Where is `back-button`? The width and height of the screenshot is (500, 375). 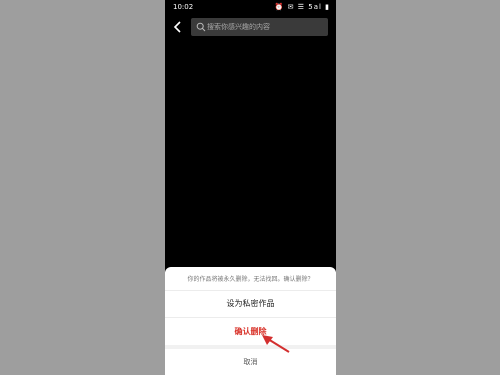
back-button is located at coordinates (178, 27).